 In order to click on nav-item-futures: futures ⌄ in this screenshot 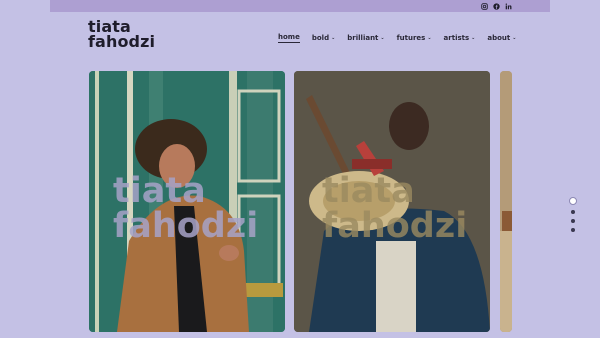, I will do `click(414, 38)`.